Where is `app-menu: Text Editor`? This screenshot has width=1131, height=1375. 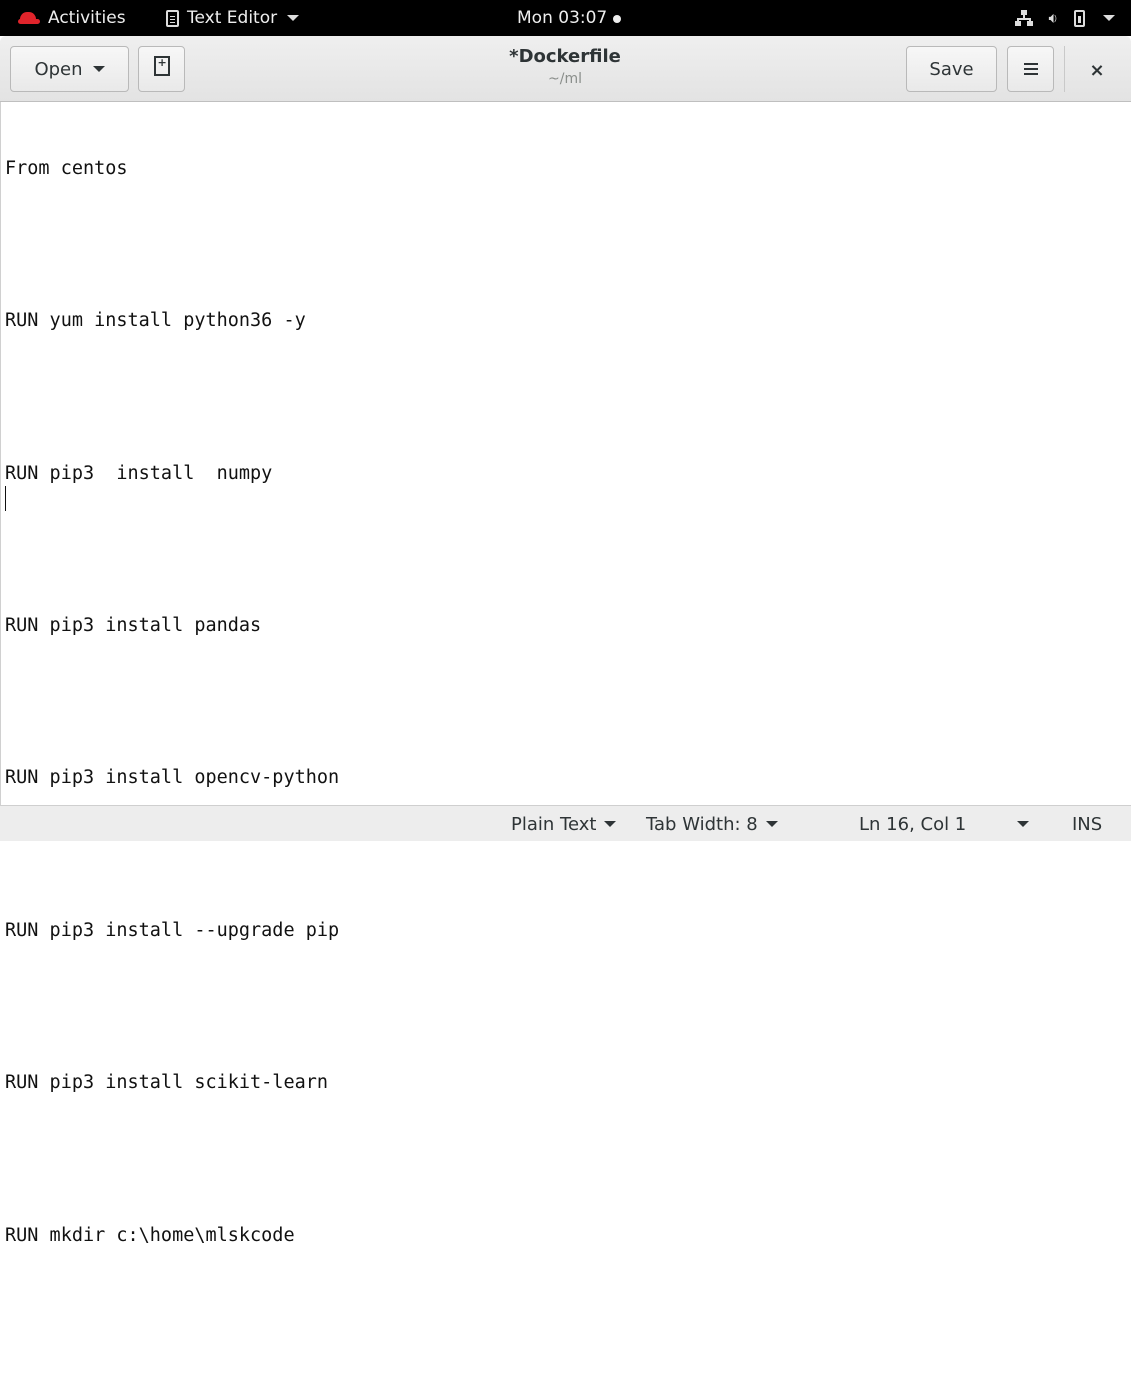
app-menu: Text Editor is located at coordinates (233, 18).